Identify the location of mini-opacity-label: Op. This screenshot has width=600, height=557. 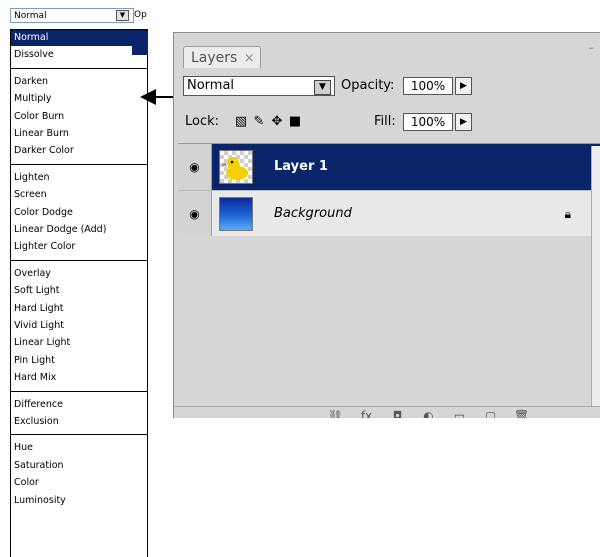
(140, 15).